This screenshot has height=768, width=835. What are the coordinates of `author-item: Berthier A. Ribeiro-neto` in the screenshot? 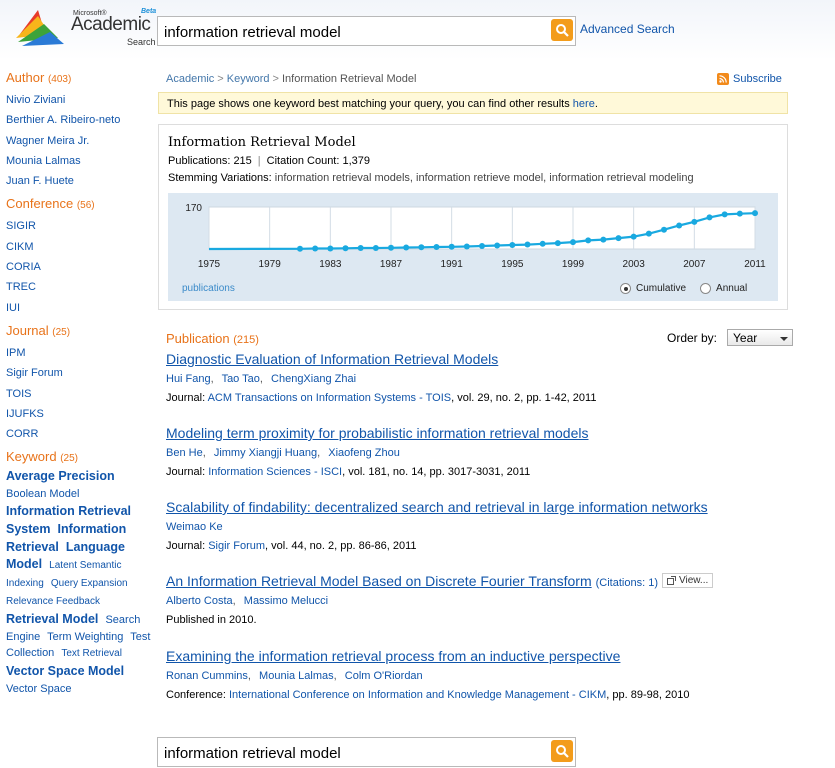 It's located at (80, 123).